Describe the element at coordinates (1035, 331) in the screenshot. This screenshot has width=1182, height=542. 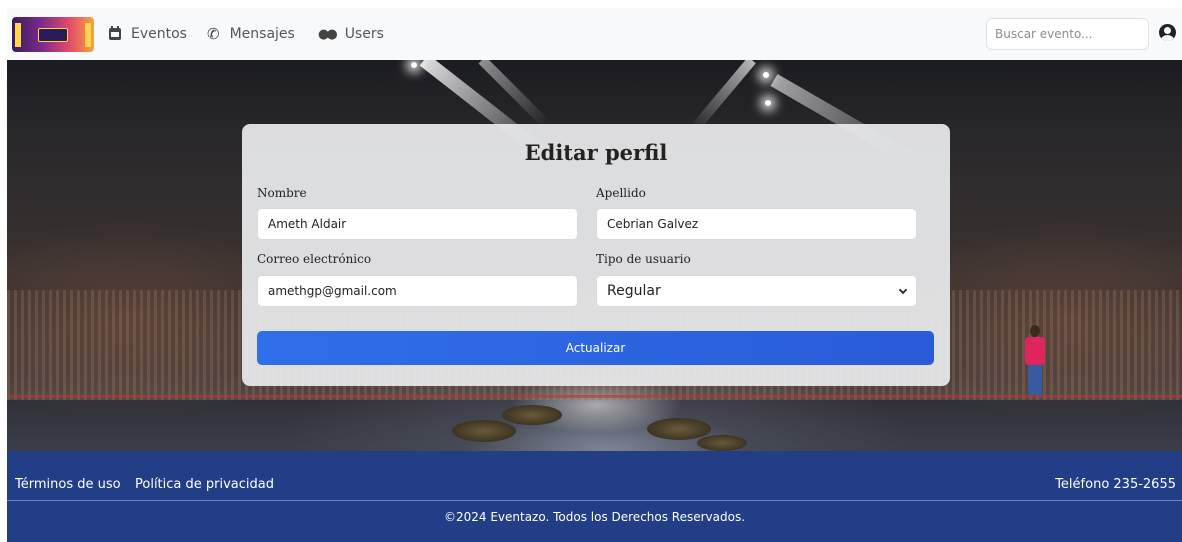
I see `performer-head` at that location.